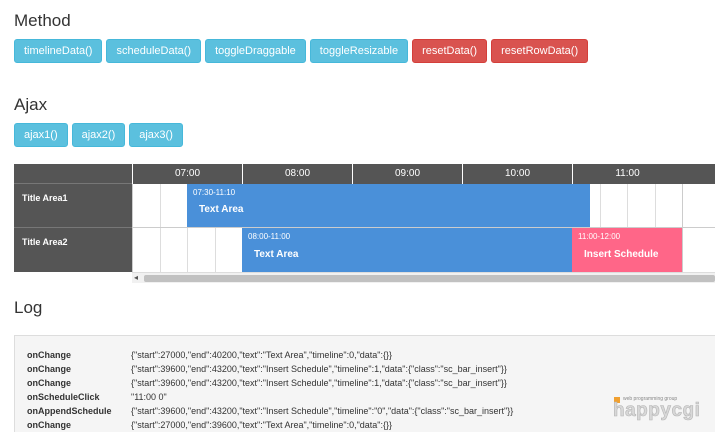 The image size is (715, 432). I want to click on ajax3-button: ajax3(), so click(156, 135).